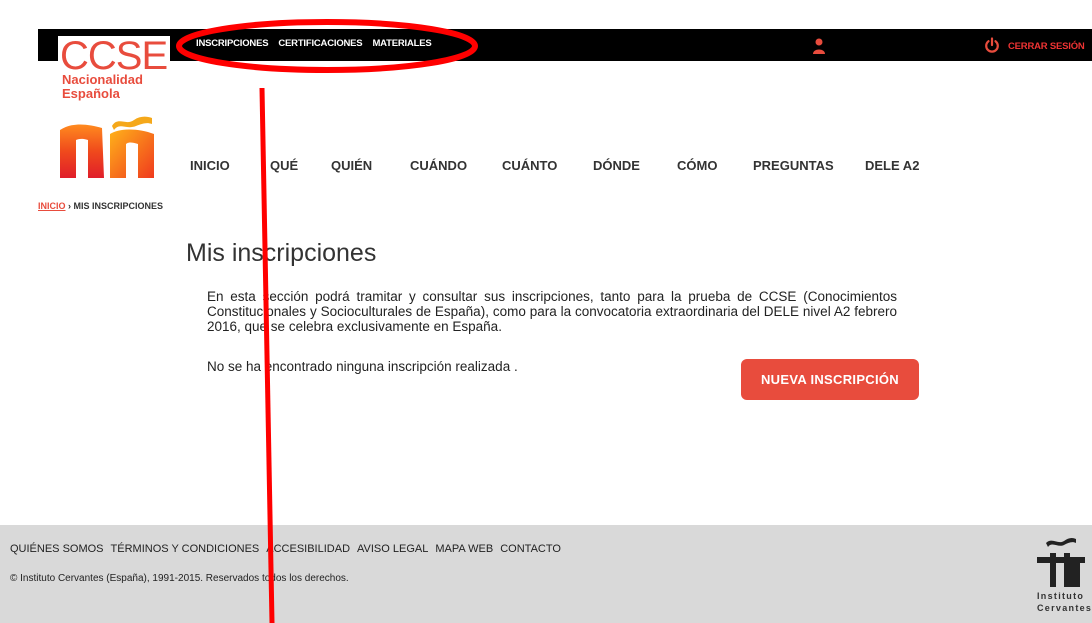 Image resolution: width=1092 pixels, height=623 pixels. I want to click on main-nav-cuando: CUÁNDO, so click(438, 165).